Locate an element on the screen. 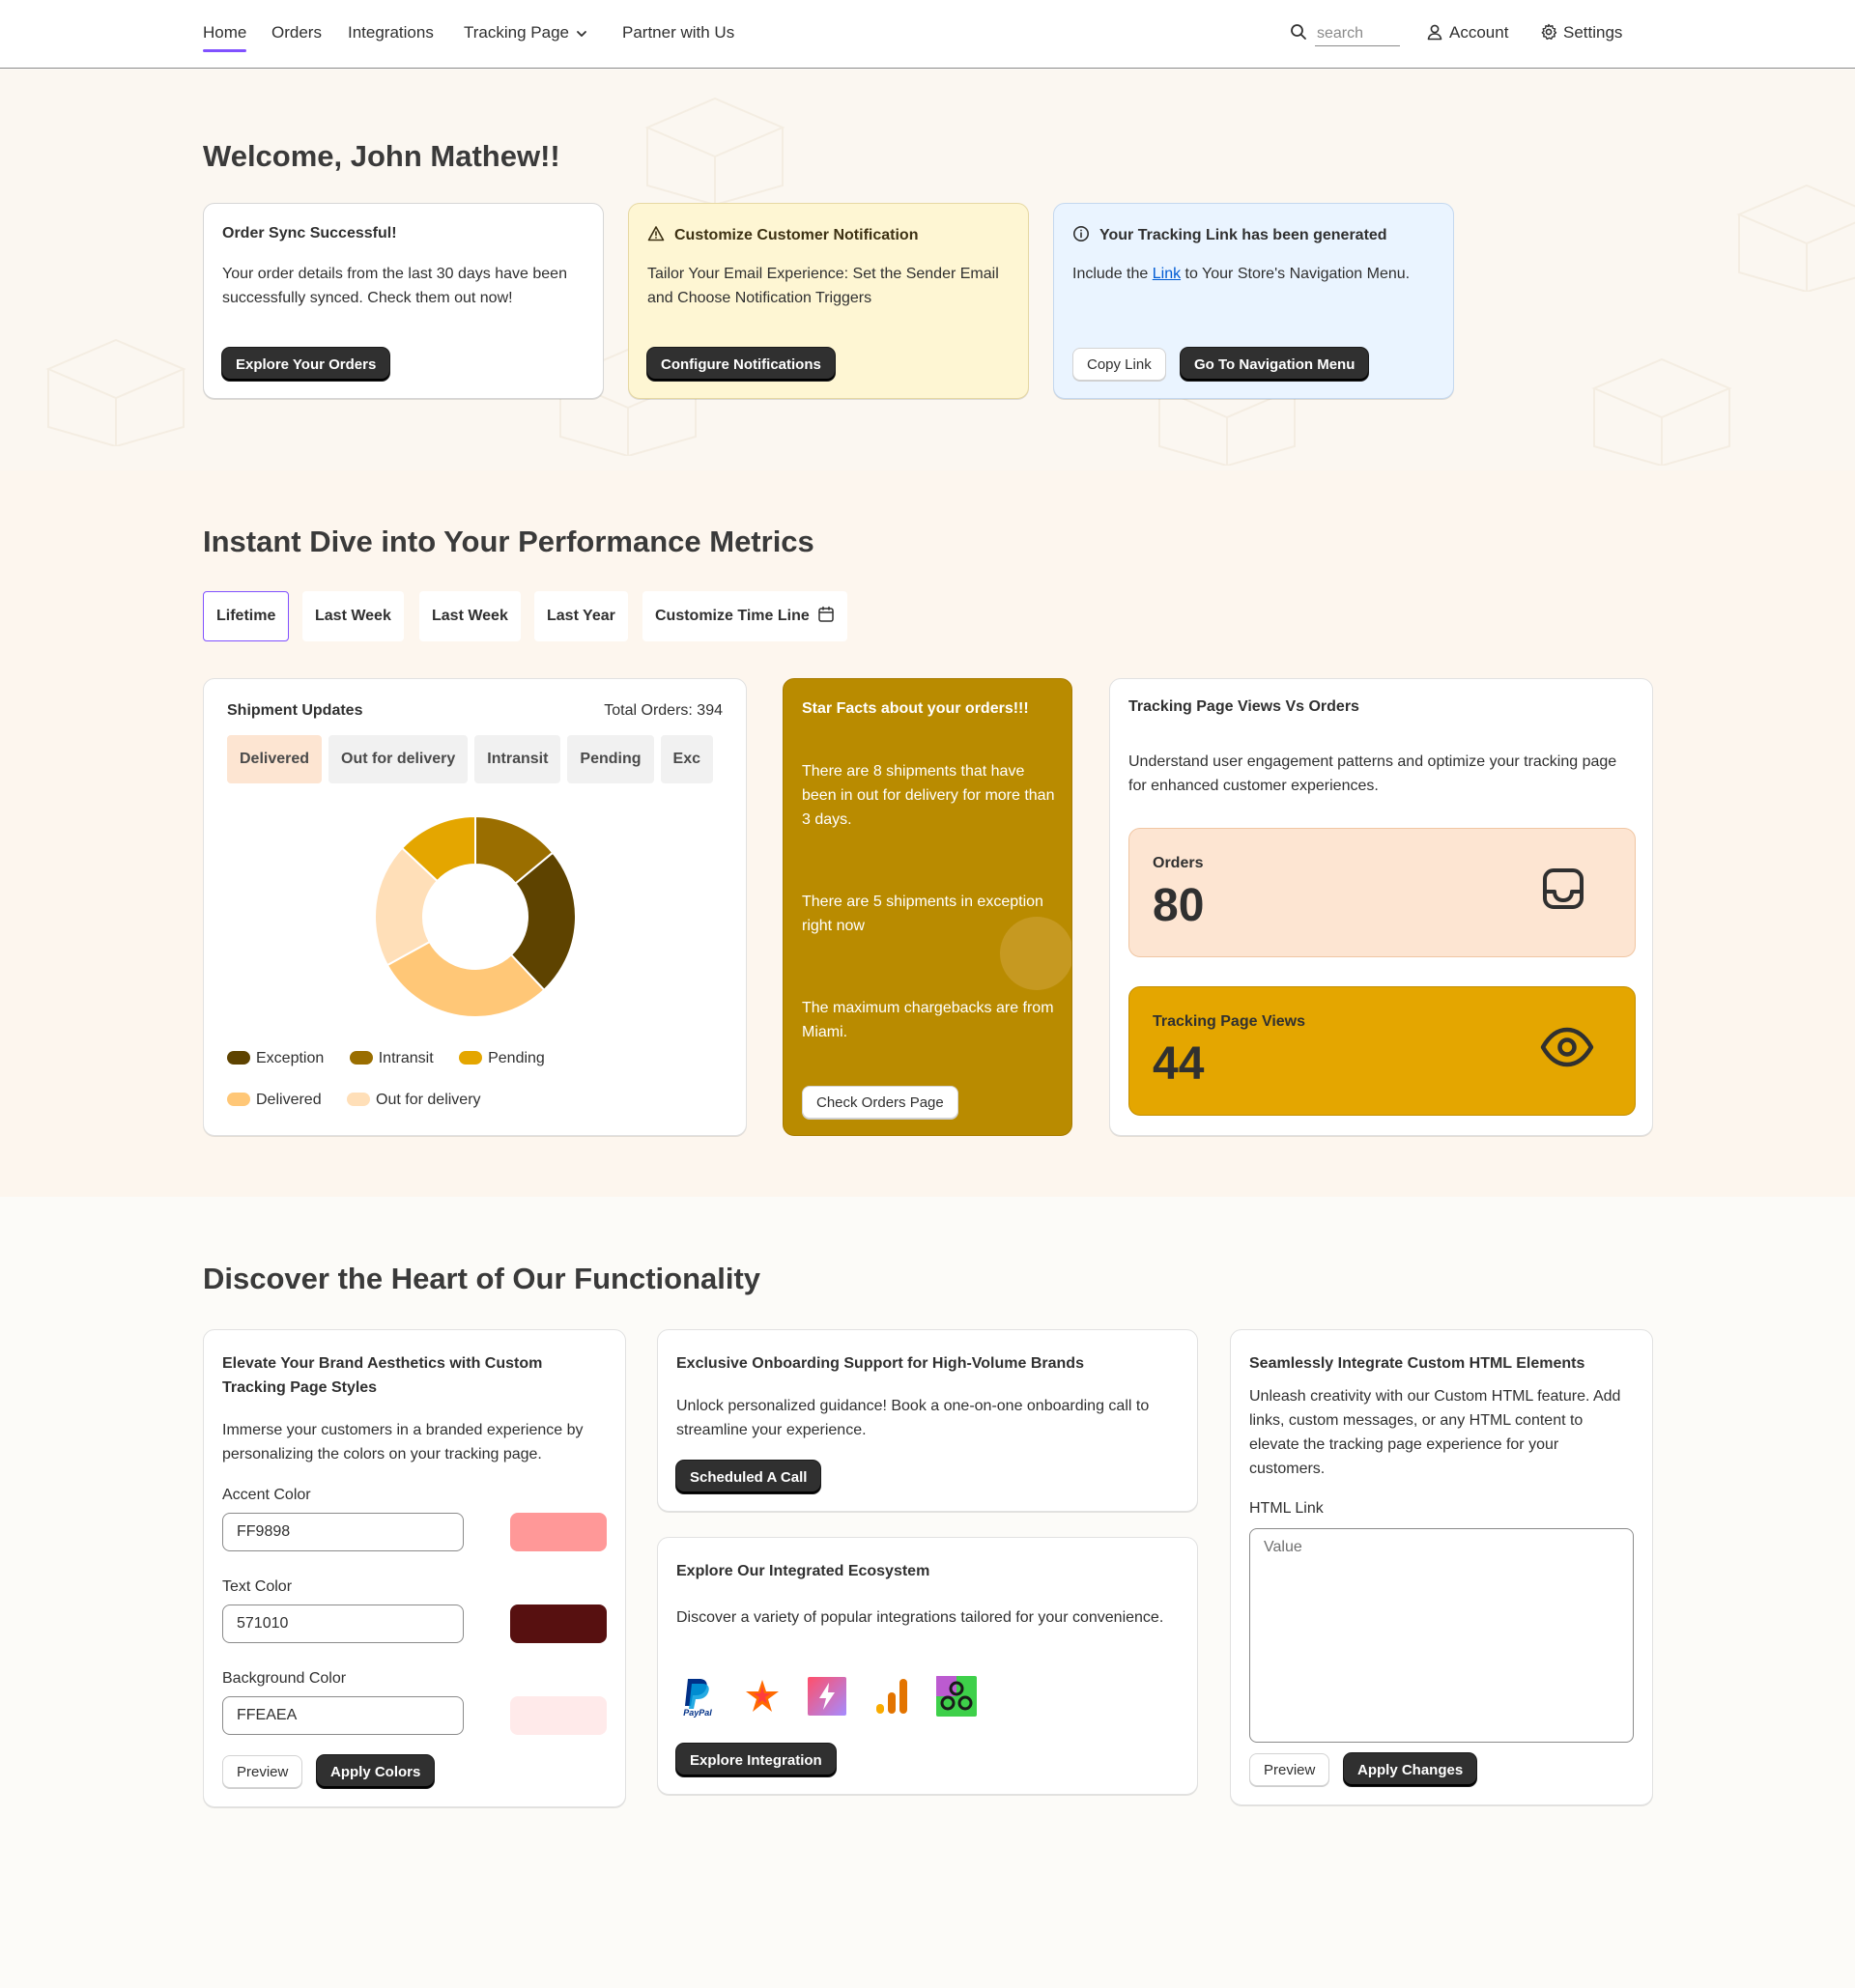  tracking-link-anchor: Link is located at coordinates (1167, 274).